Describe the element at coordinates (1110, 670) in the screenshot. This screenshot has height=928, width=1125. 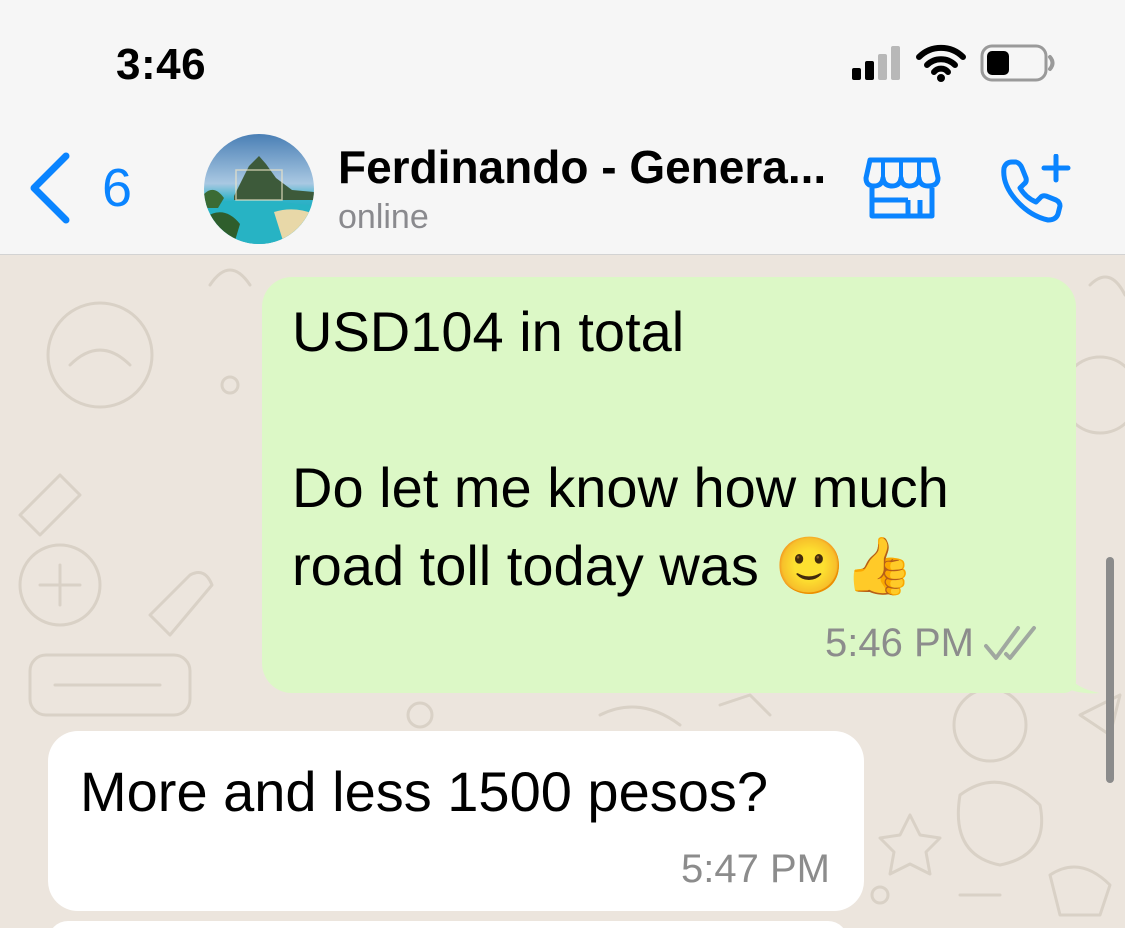
I see `scroll-indicator` at that location.